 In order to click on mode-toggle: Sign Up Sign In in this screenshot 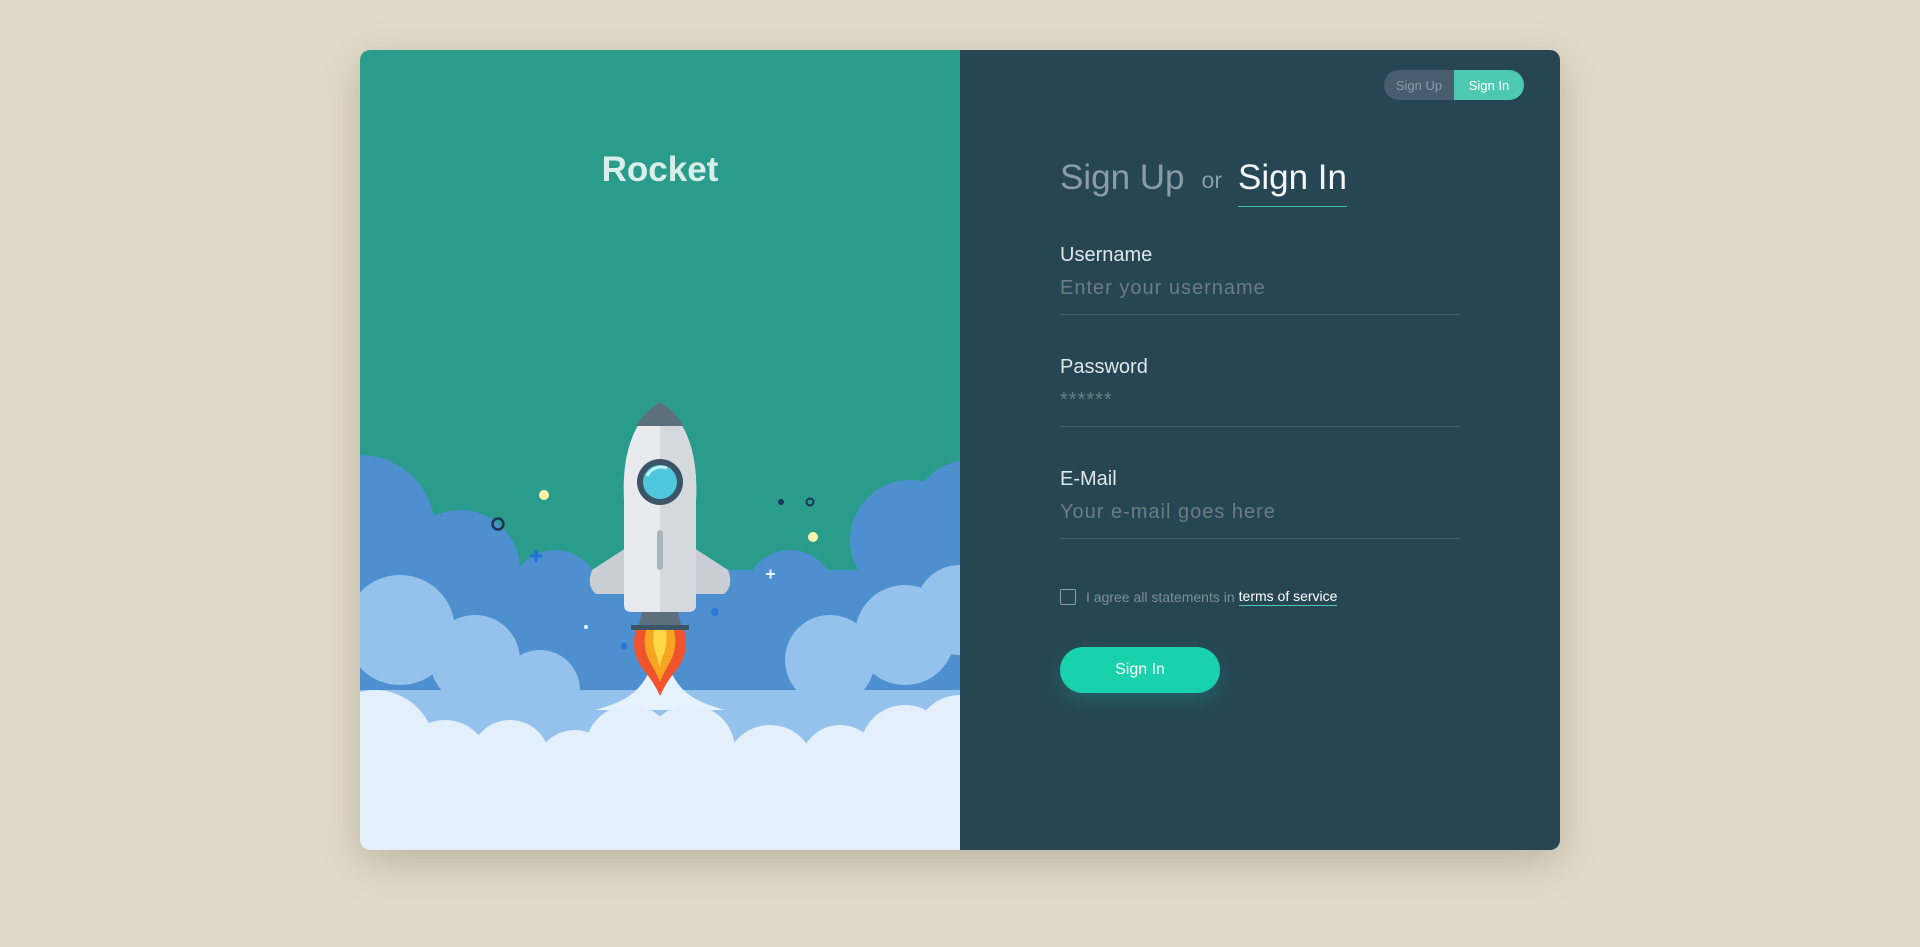, I will do `click(1454, 85)`.